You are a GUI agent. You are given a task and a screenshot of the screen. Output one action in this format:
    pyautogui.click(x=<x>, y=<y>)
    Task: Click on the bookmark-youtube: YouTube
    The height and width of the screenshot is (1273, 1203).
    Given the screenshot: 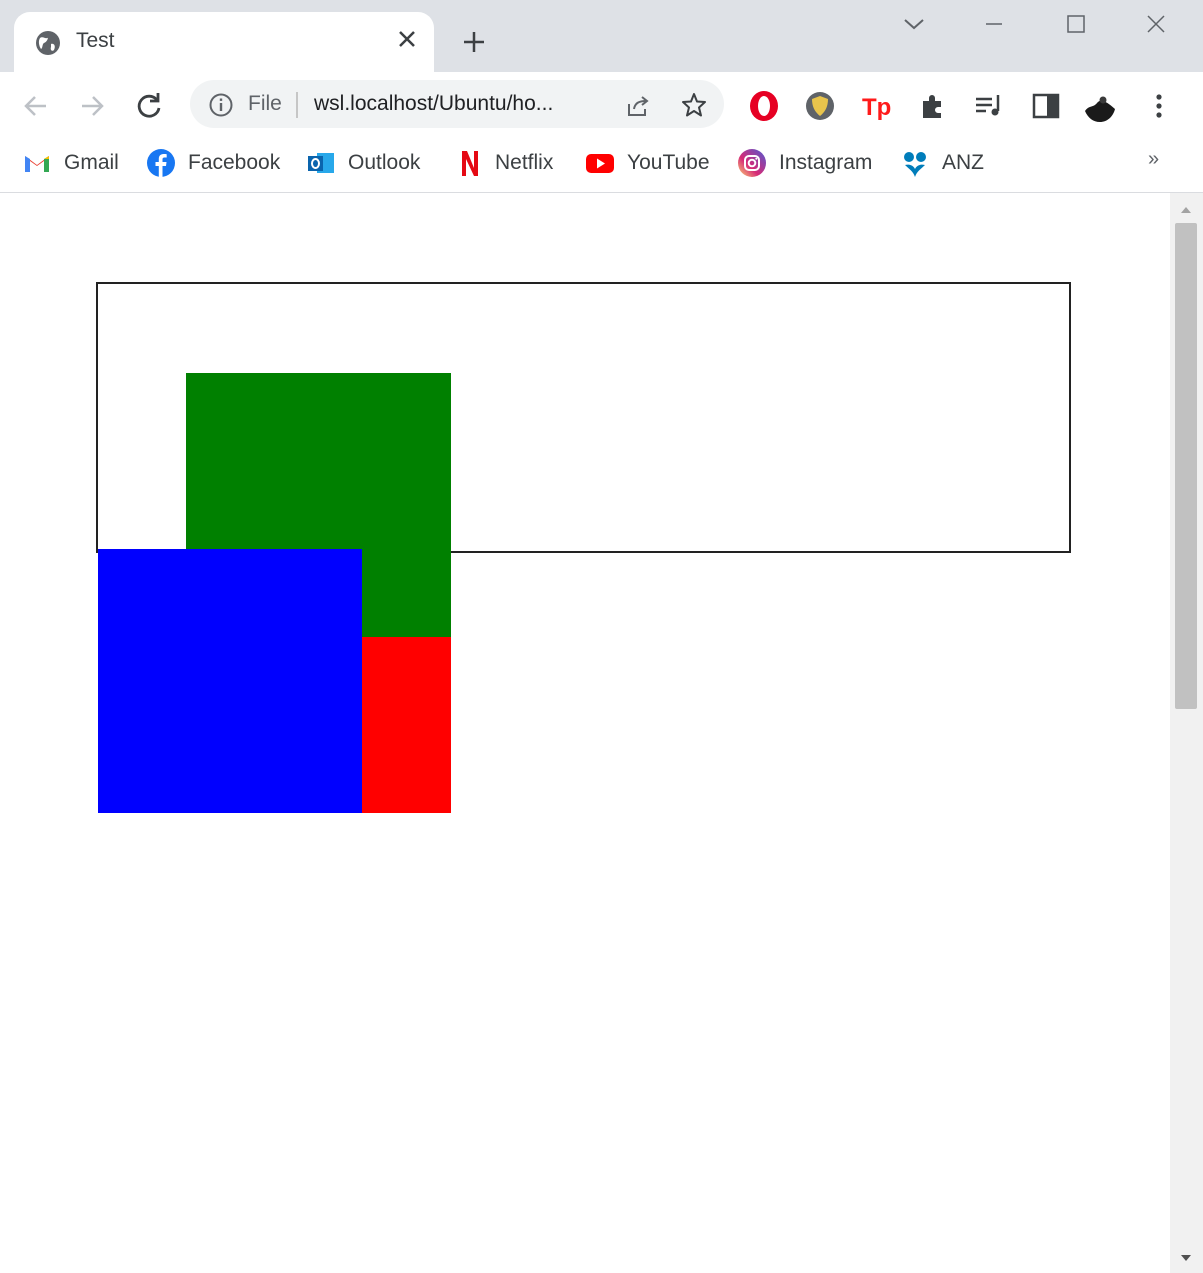 What is the action you would take?
    pyautogui.click(x=647, y=163)
    